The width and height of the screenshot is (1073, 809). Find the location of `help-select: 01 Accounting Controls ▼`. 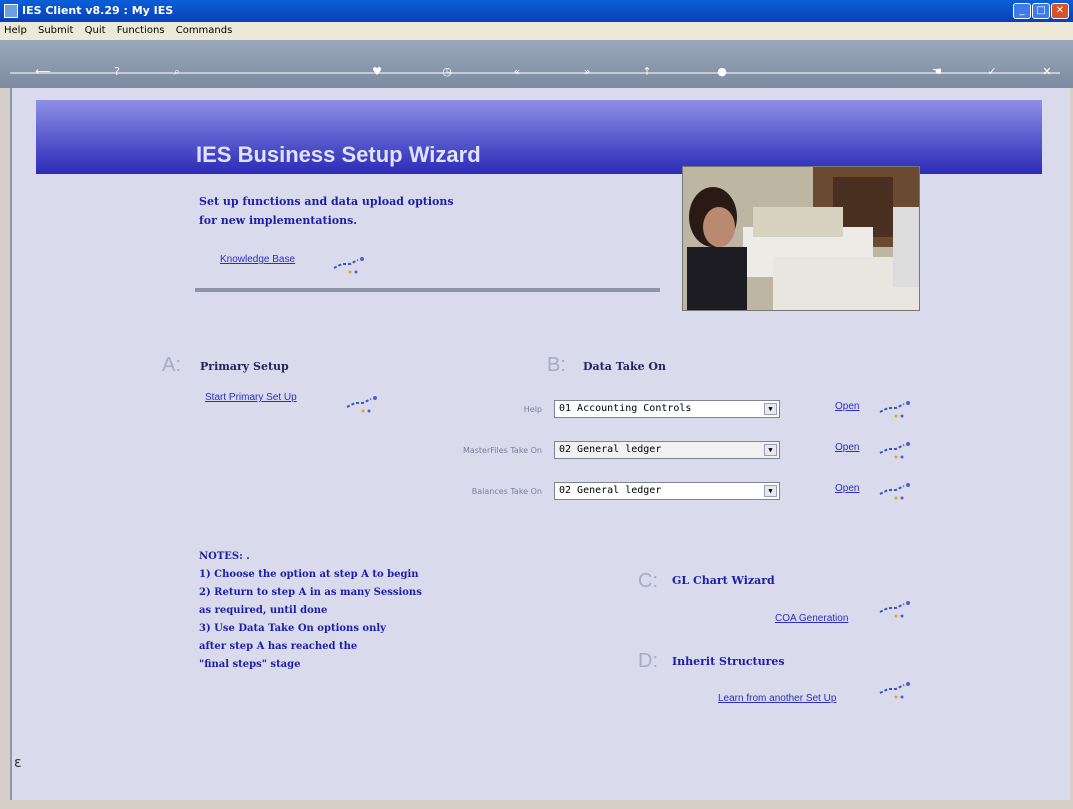

help-select: 01 Accounting Controls ▼ is located at coordinates (667, 409).